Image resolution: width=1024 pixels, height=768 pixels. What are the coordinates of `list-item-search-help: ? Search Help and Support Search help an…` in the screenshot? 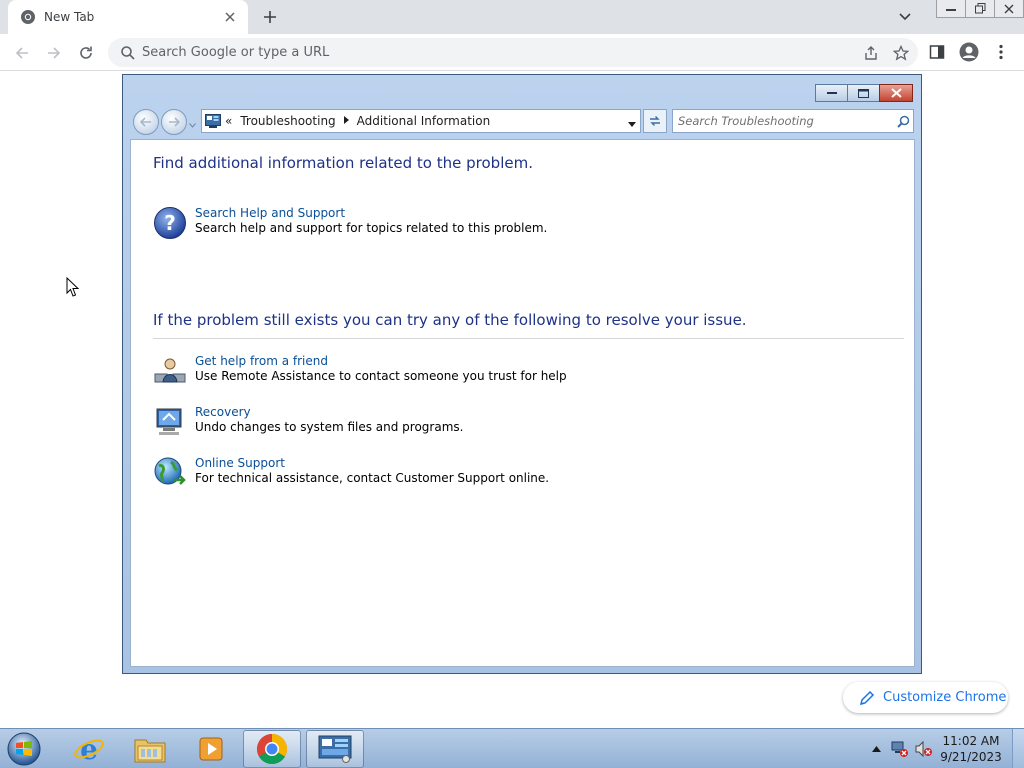 It's located at (350, 223).